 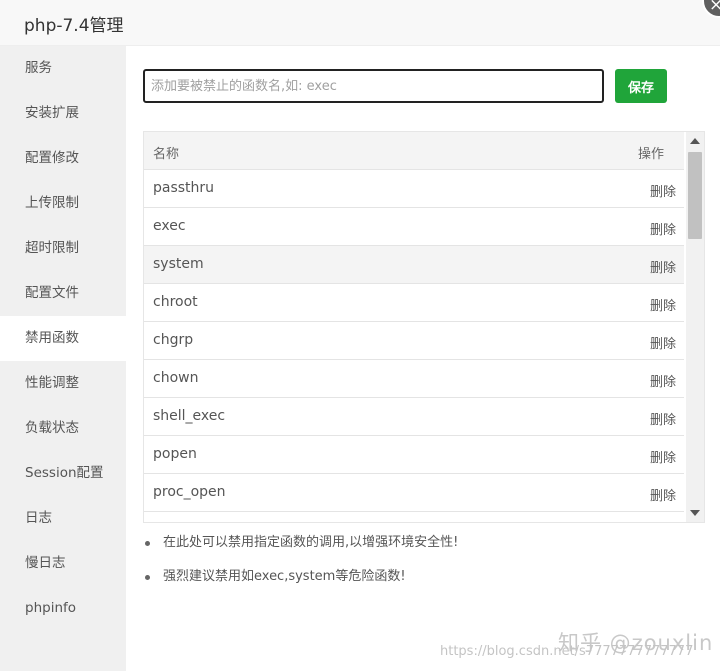 What do you see at coordinates (63, 473) in the screenshot?
I see `sidebar-item-session-config: Session配置` at bounding box center [63, 473].